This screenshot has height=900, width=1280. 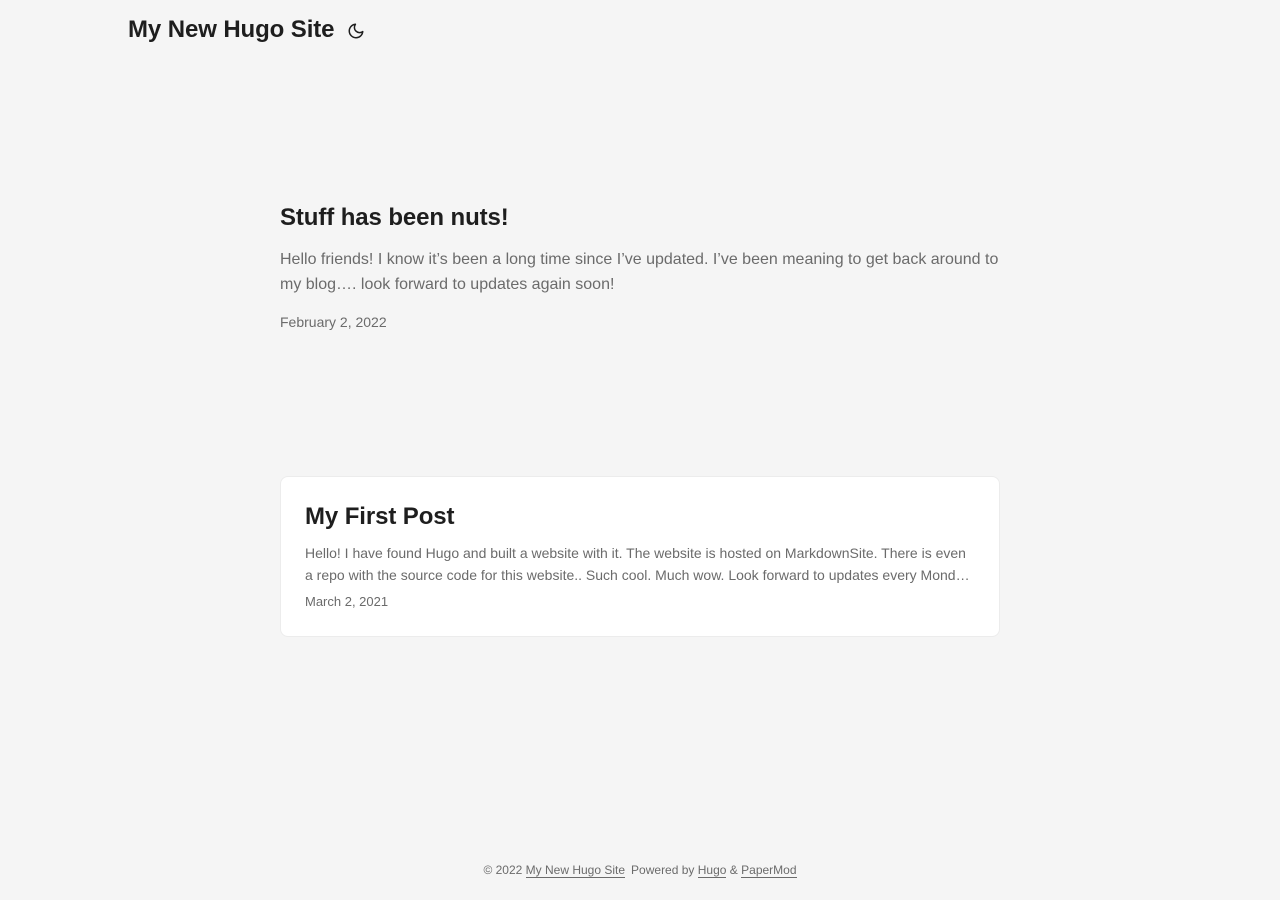 I want to click on footer-copyright: © 2022, so click(x=503, y=870).